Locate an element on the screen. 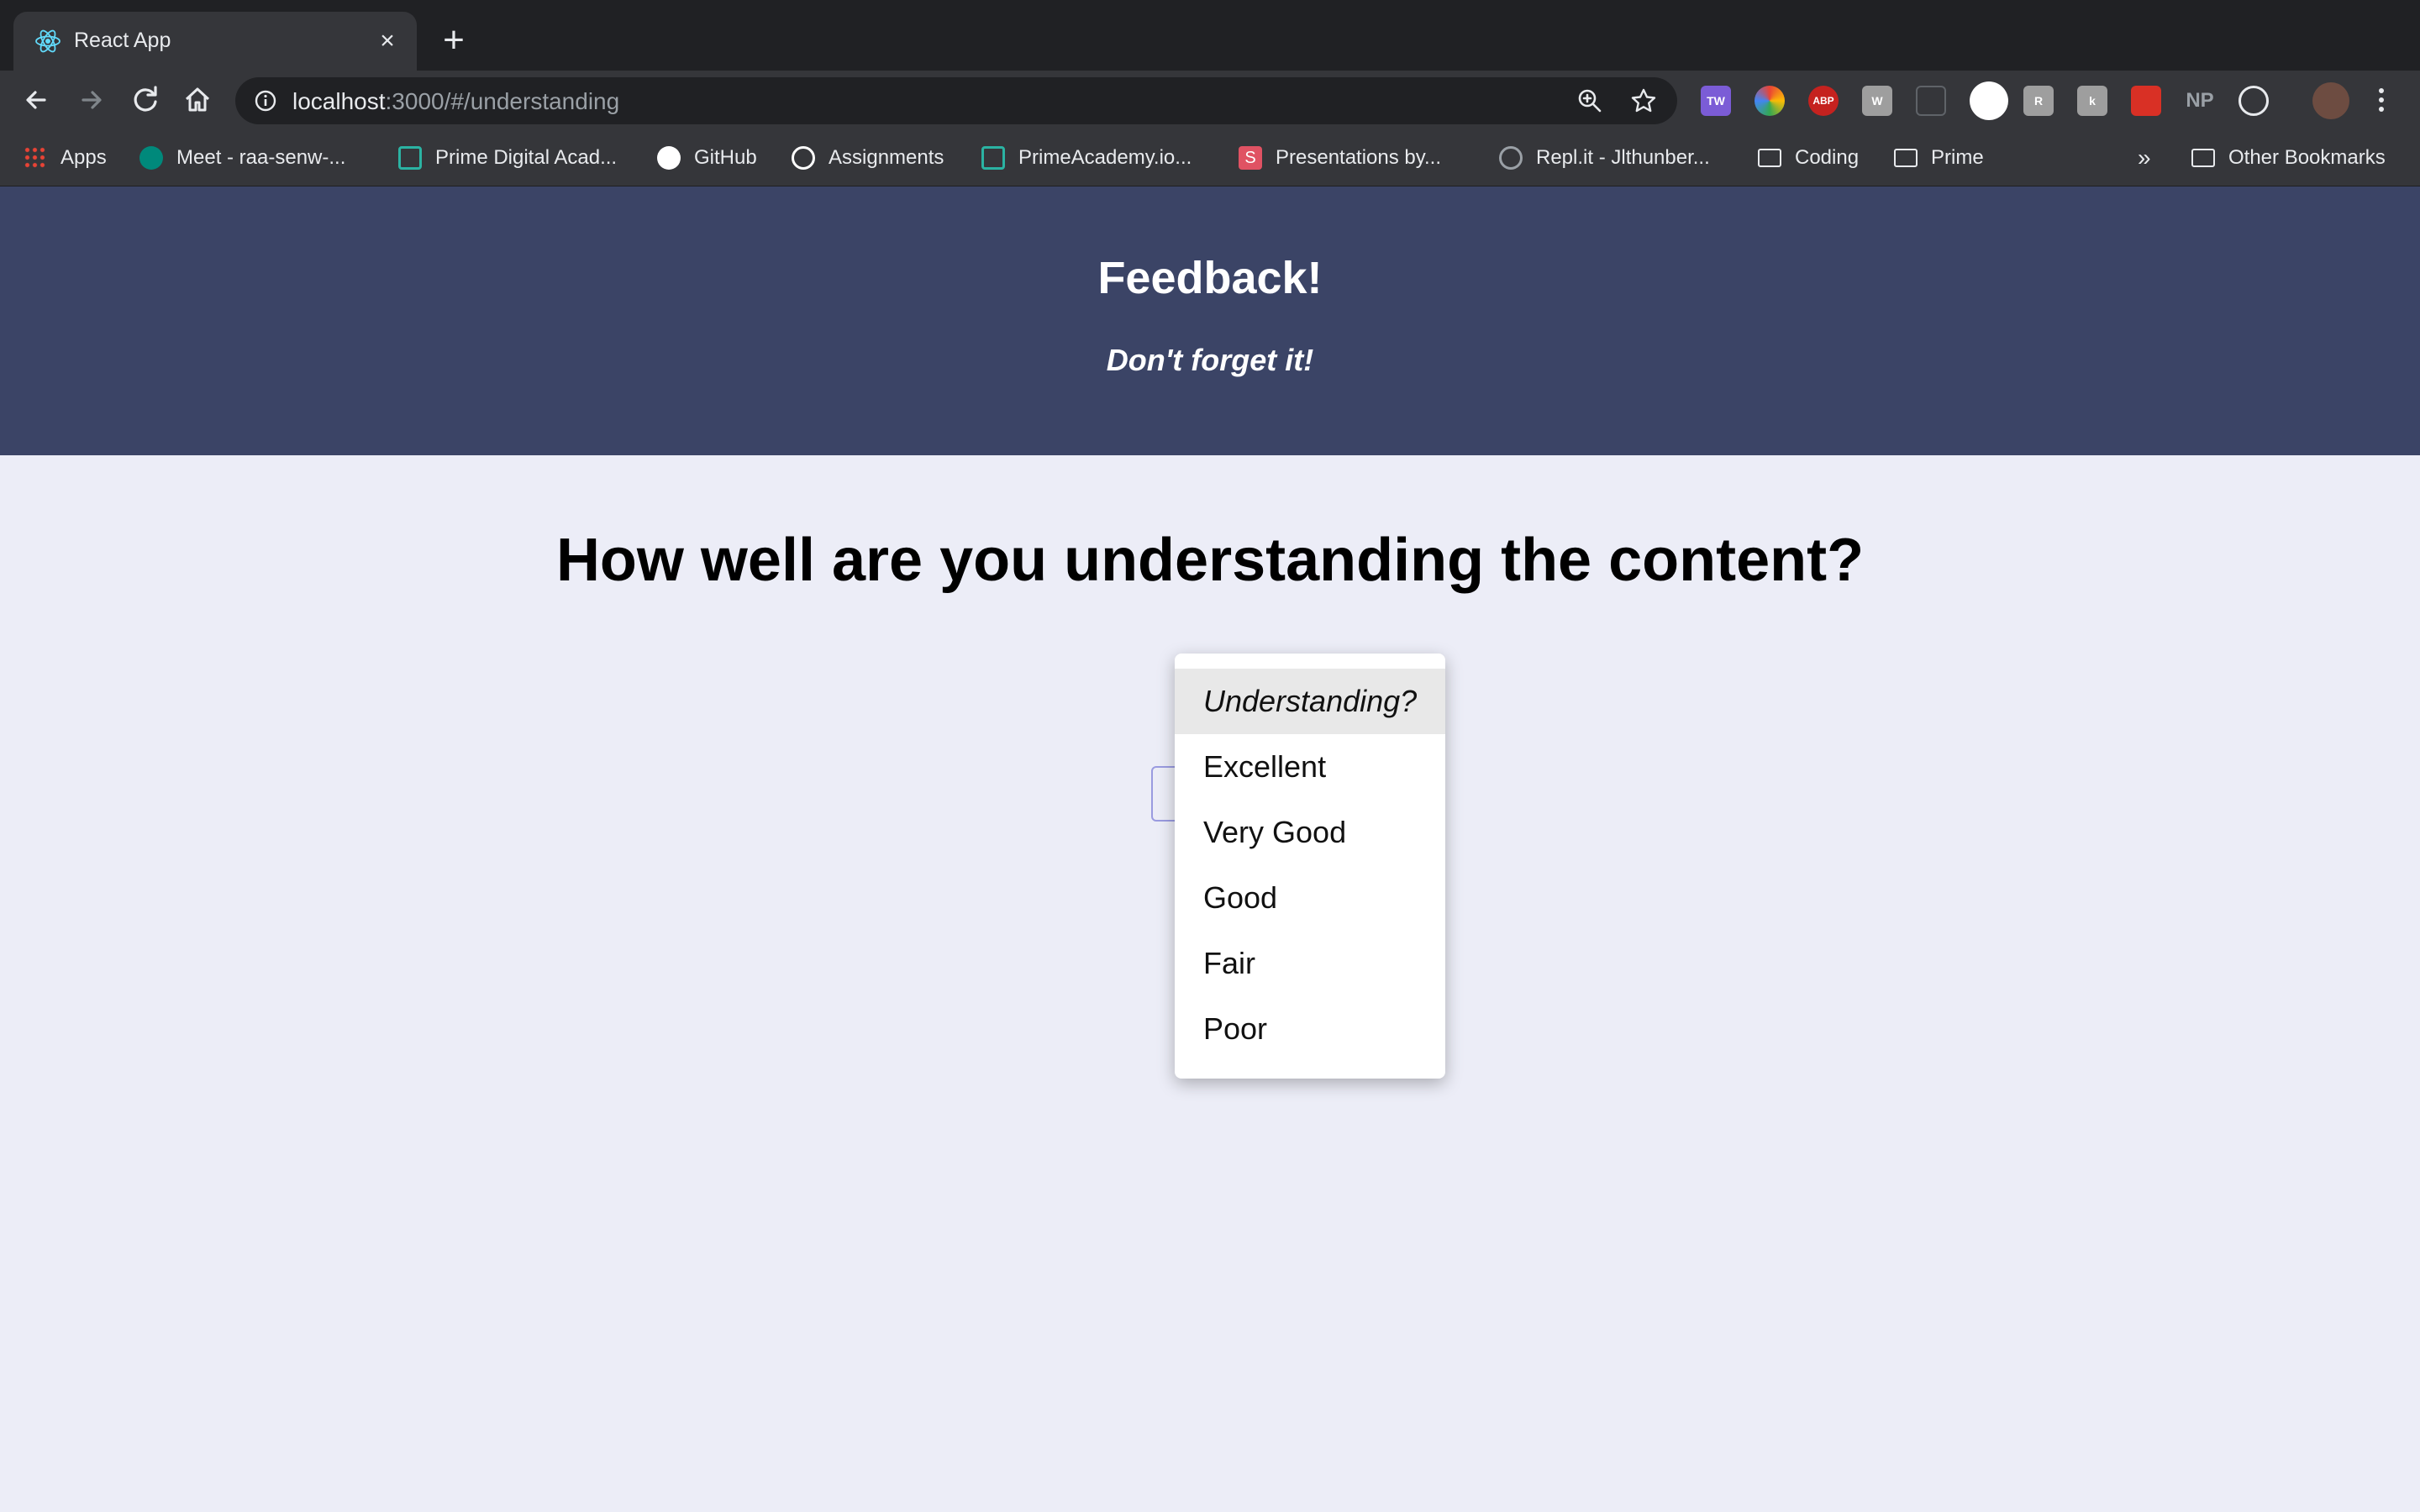 Image resolution: width=2420 pixels, height=1512 pixels. bookmark-folder-prime: Prime is located at coordinates (1939, 158).